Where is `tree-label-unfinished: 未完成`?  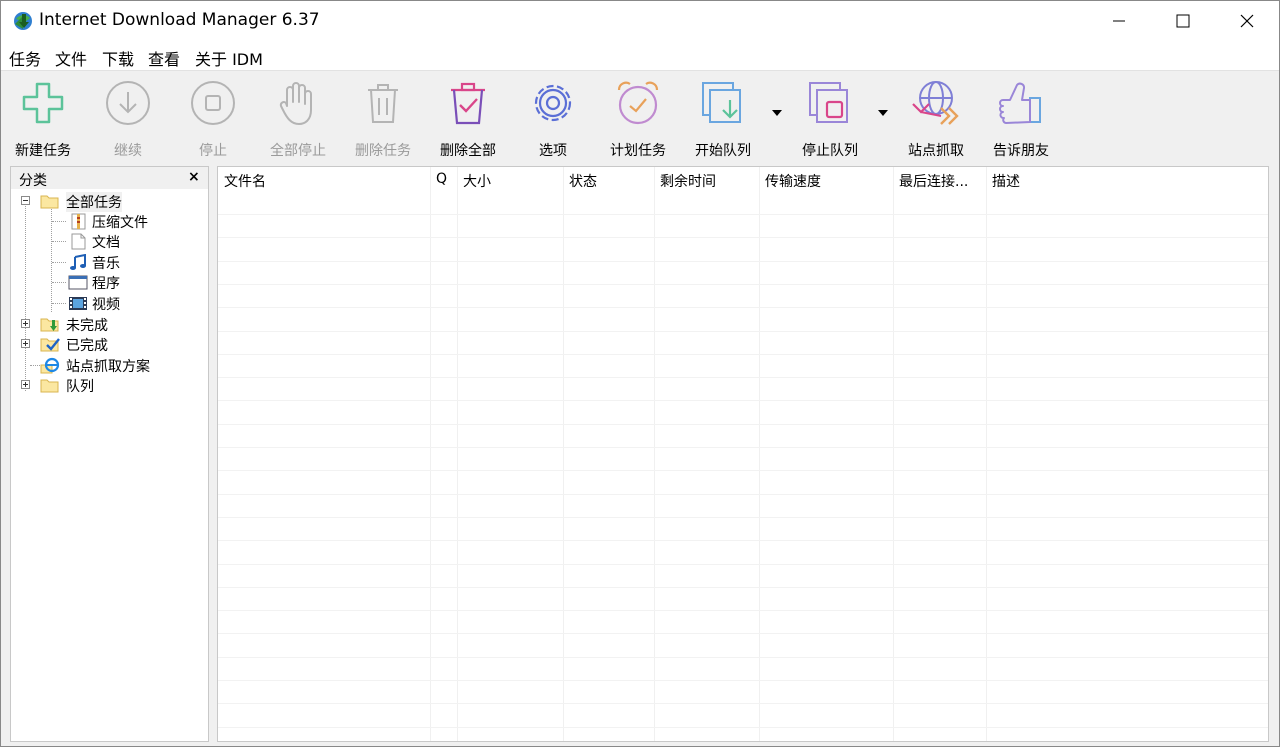 tree-label-unfinished: 未完成 is located at coordinates (87, 326).